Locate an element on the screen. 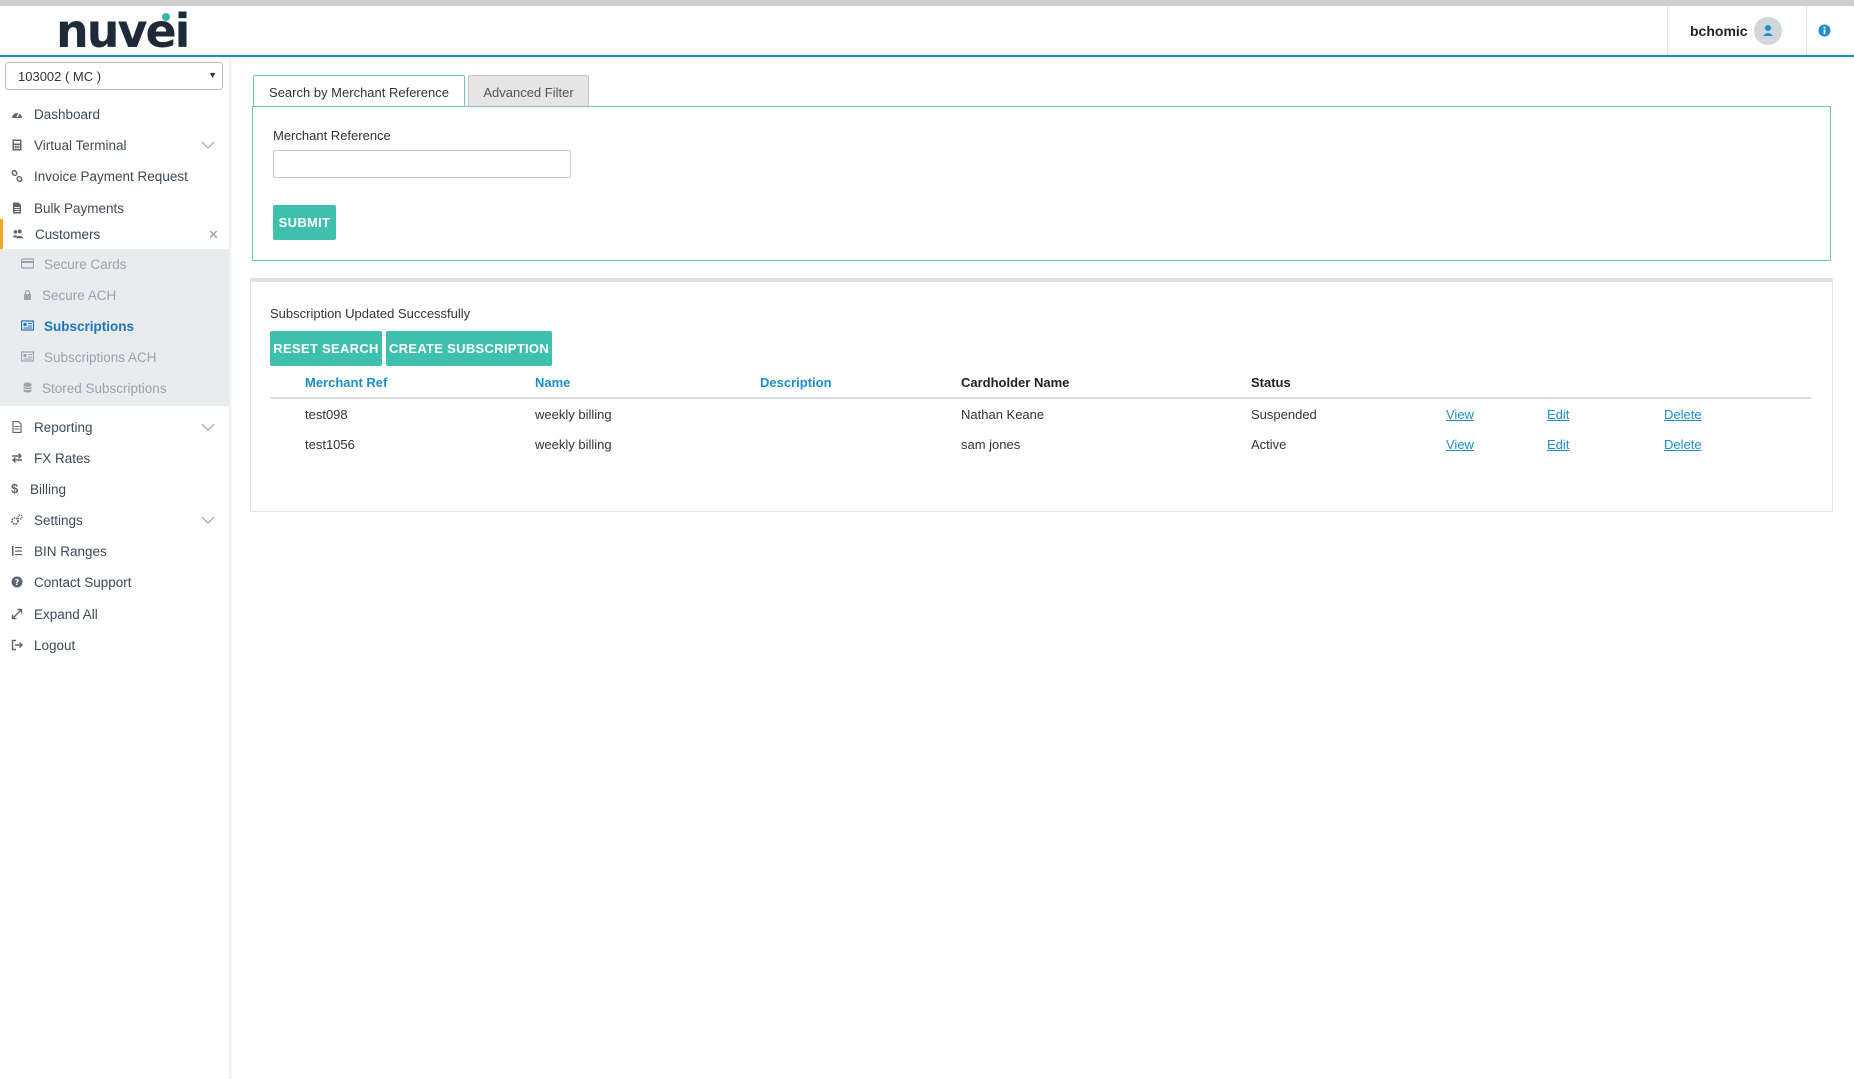  sidebar-item-label: Settings is located at coordinates (58, 520).